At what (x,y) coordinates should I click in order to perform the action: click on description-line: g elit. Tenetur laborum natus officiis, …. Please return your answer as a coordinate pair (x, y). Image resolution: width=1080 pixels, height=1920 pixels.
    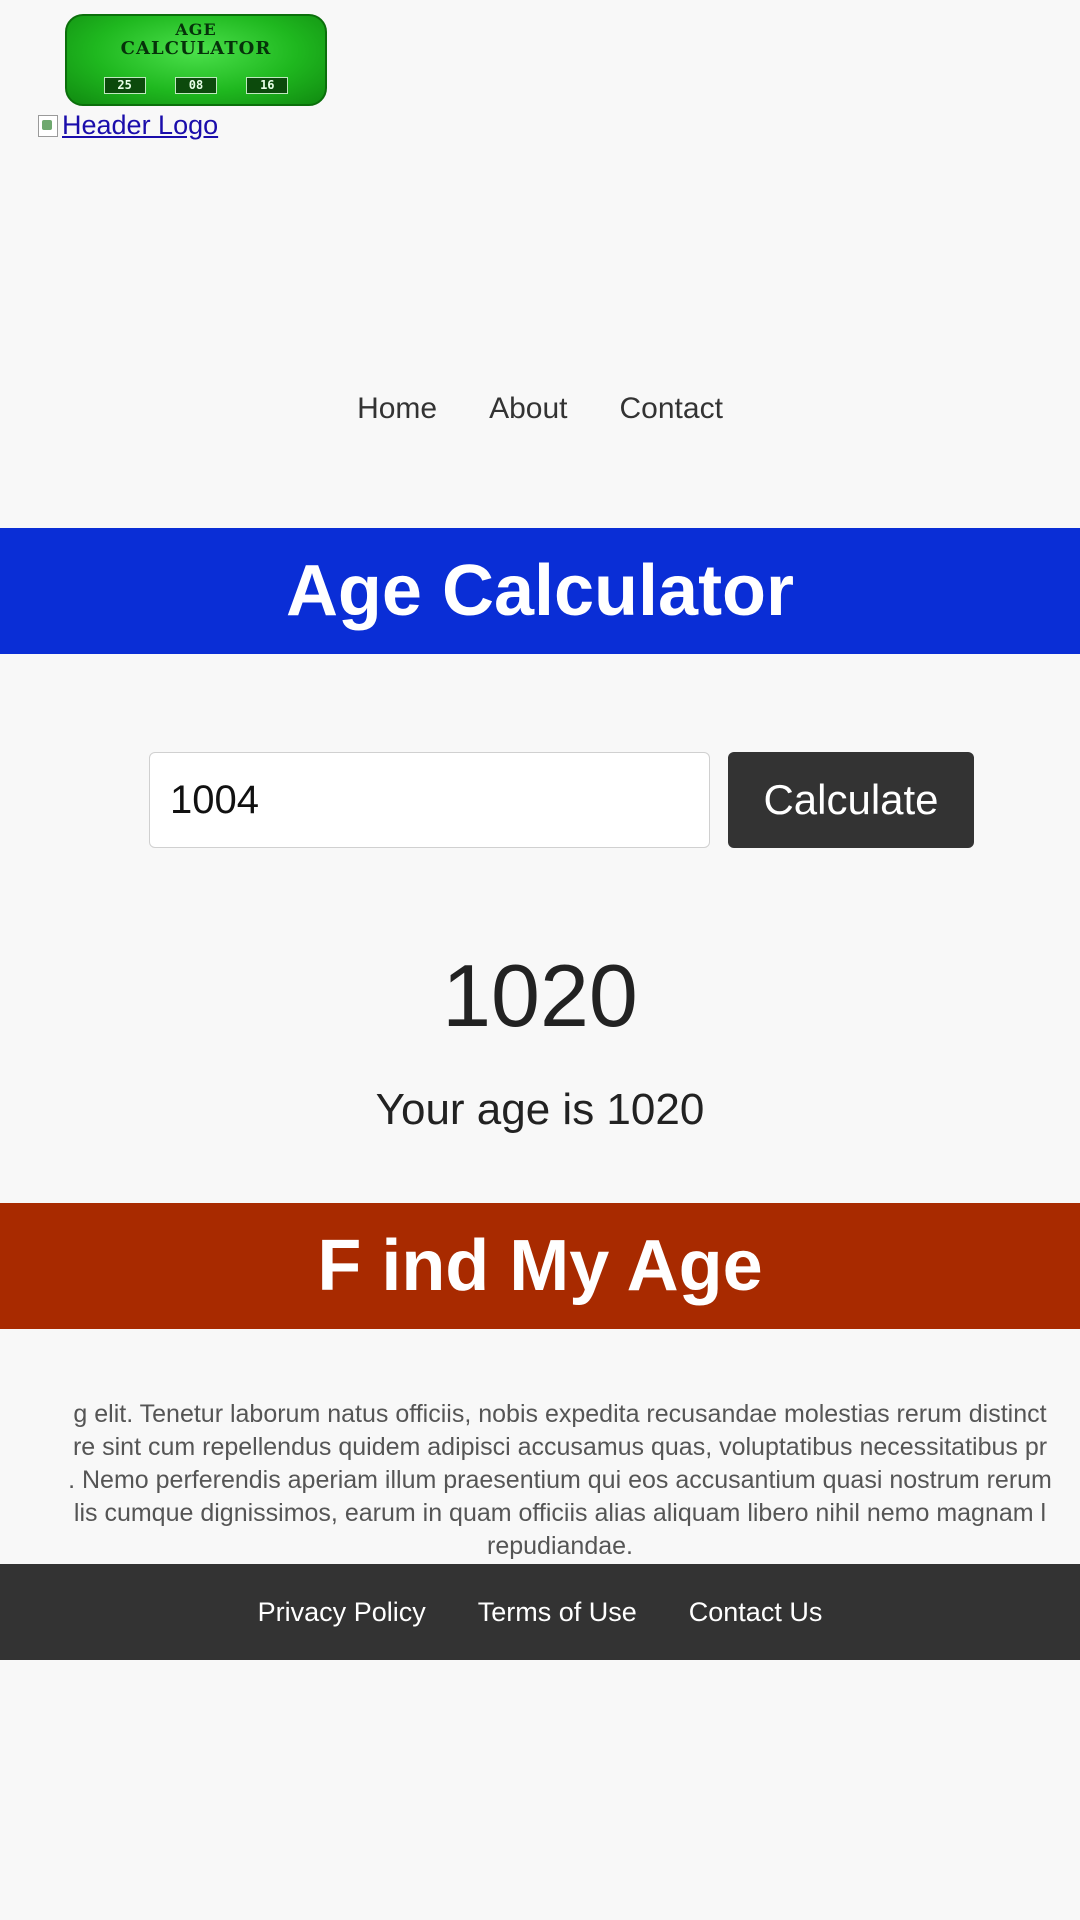
    Looking at the image, I should click on (560, 1414).